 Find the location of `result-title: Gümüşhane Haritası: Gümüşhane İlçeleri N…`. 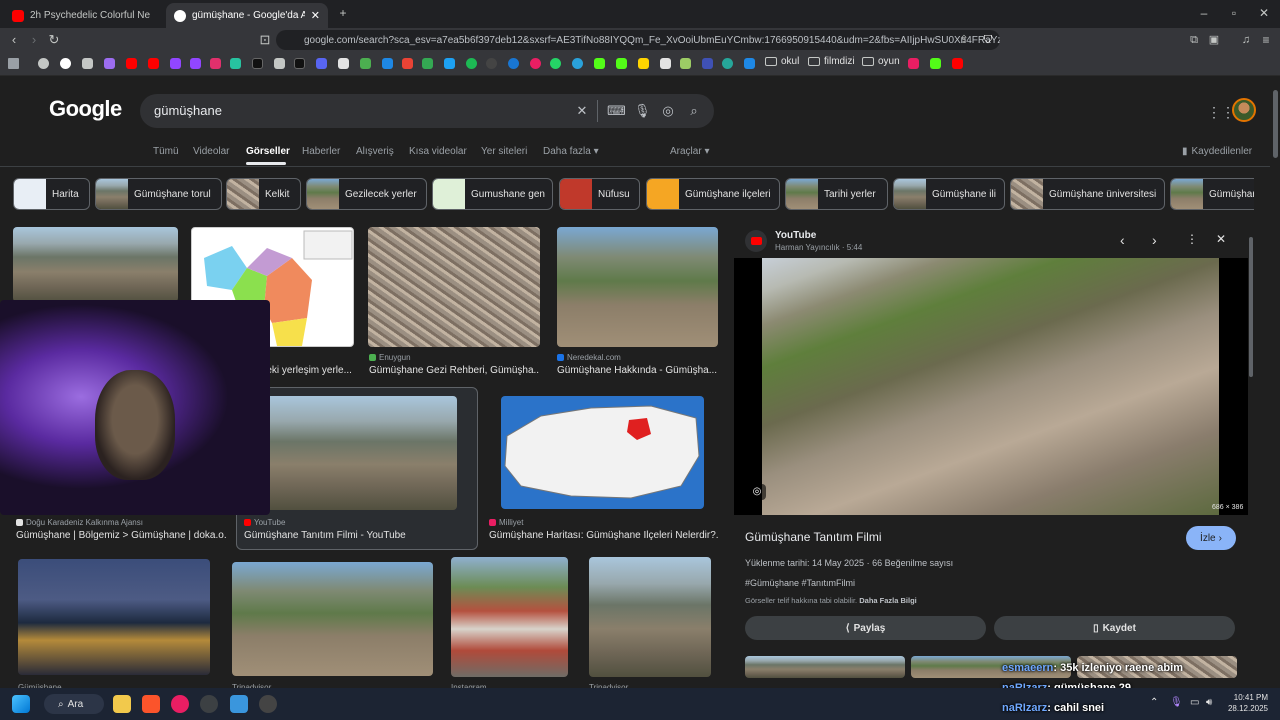

result-title: Gümüşhane Haritası: Gümüşhane İlçeleri N… is located at coordinates (604, 535).